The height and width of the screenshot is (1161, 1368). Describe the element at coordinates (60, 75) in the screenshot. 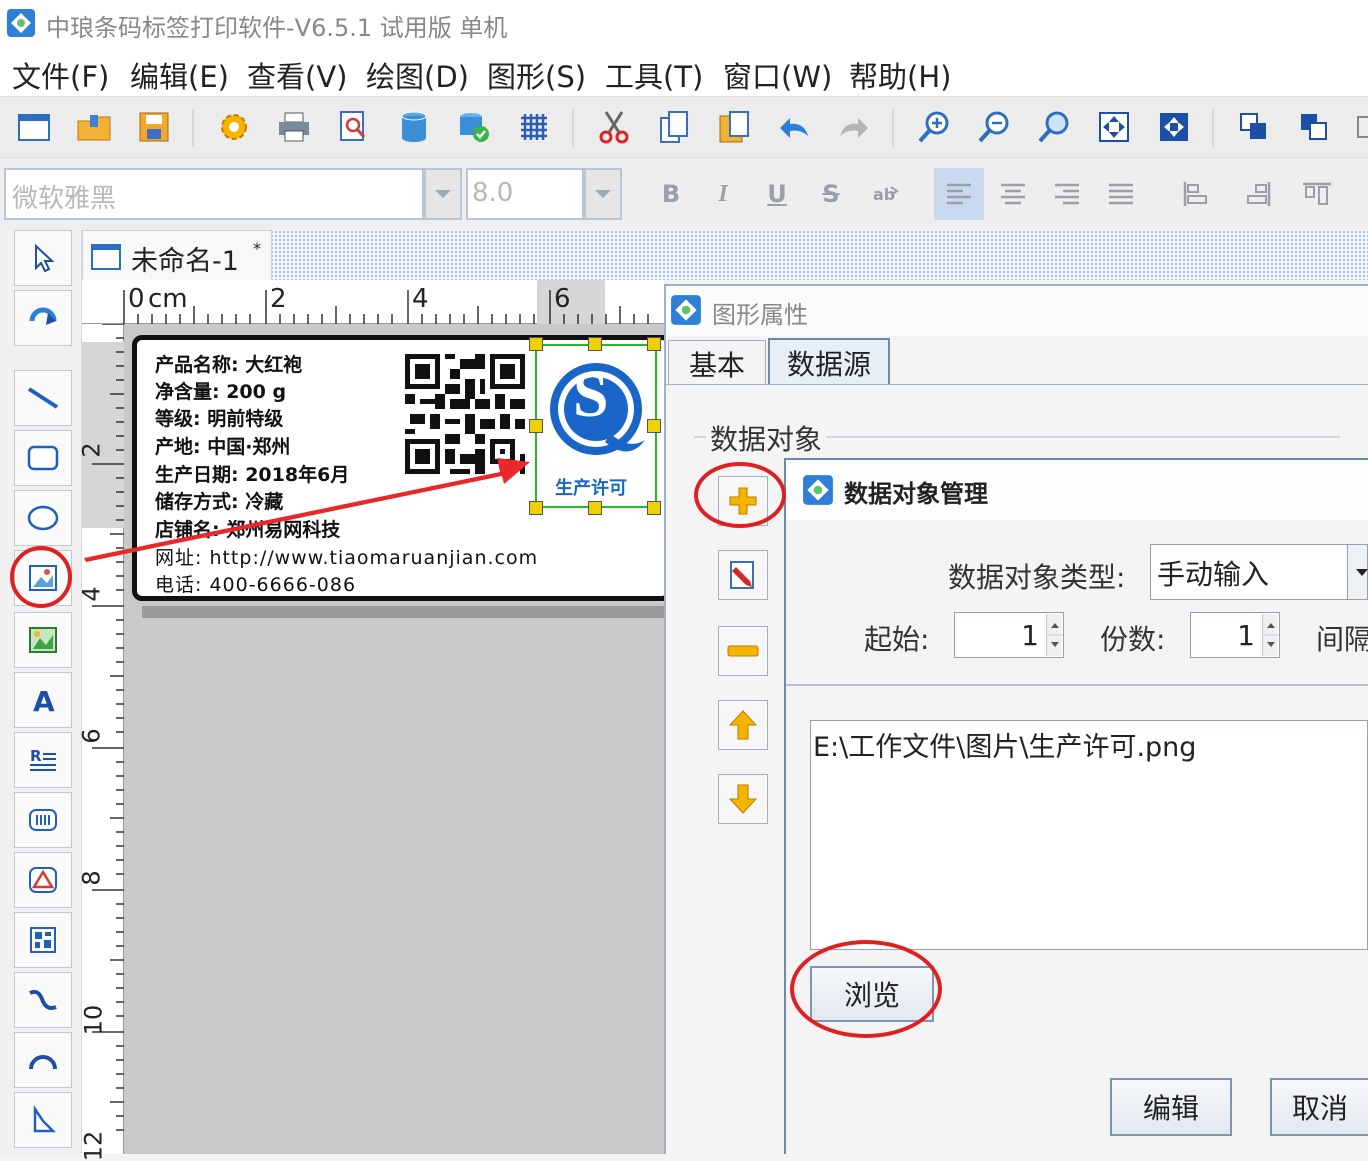

I see `menu-file: 文件(F)` at that location.